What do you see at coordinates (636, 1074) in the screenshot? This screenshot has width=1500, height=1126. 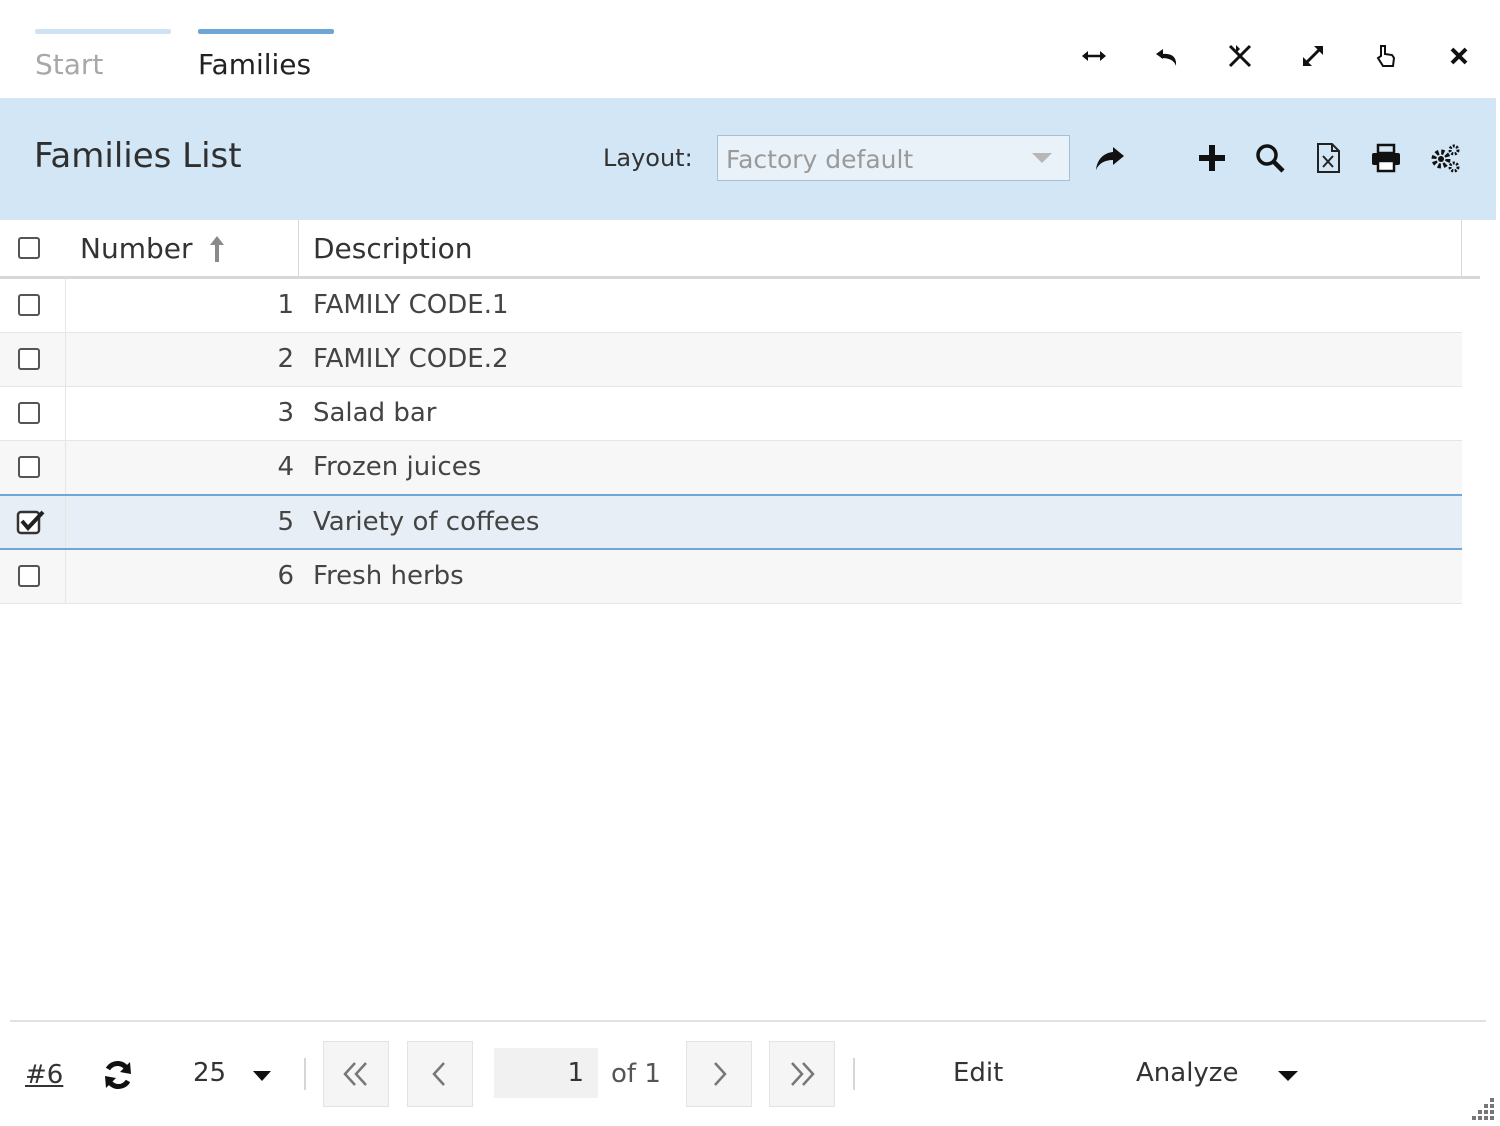 I see `page-count-label: of 1` at bounding box center [636, 1074].